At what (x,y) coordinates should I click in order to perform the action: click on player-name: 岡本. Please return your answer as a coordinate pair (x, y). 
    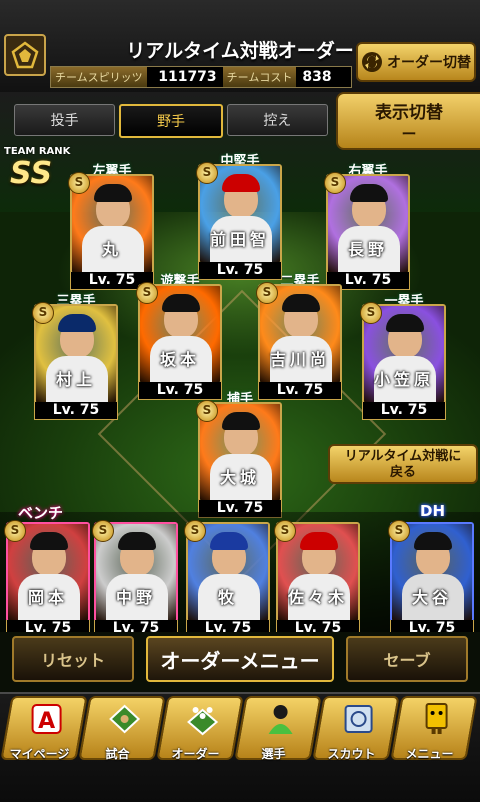
    Looking at the image, I should click on (47, 597).